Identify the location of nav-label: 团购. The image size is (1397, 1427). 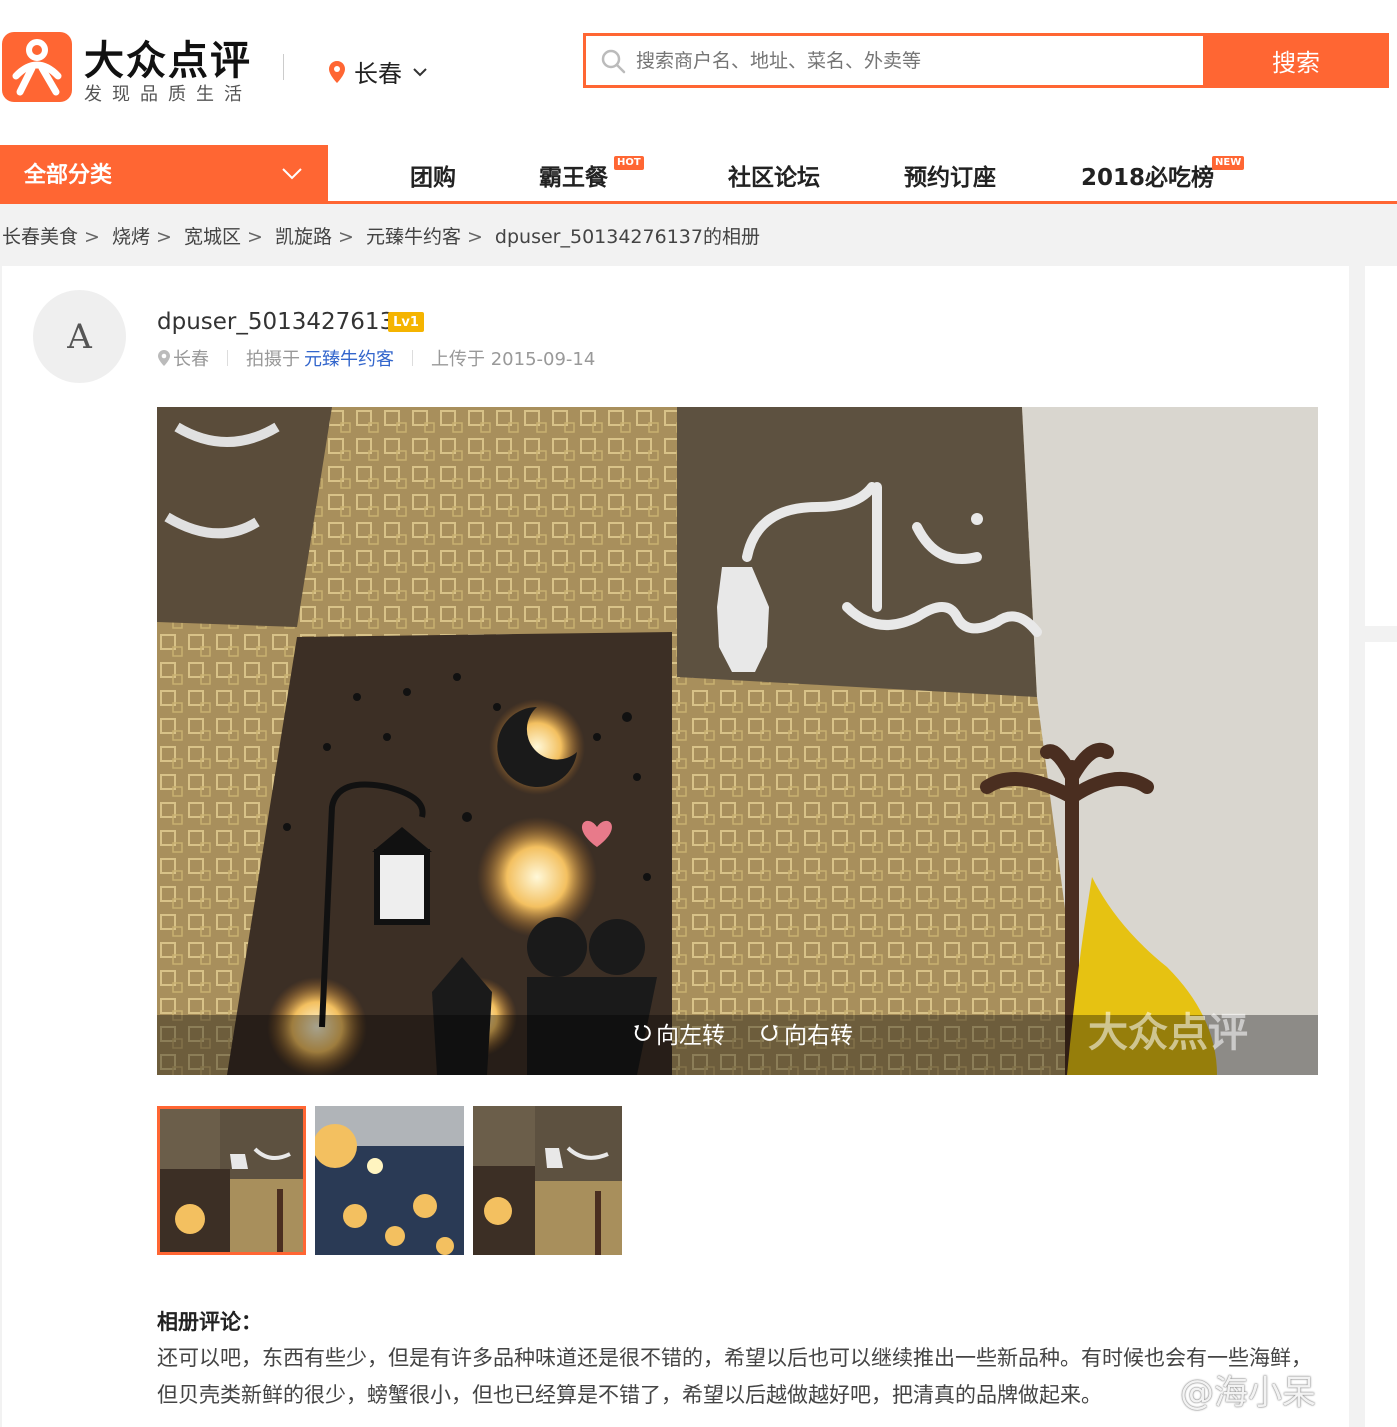
(433, 178).